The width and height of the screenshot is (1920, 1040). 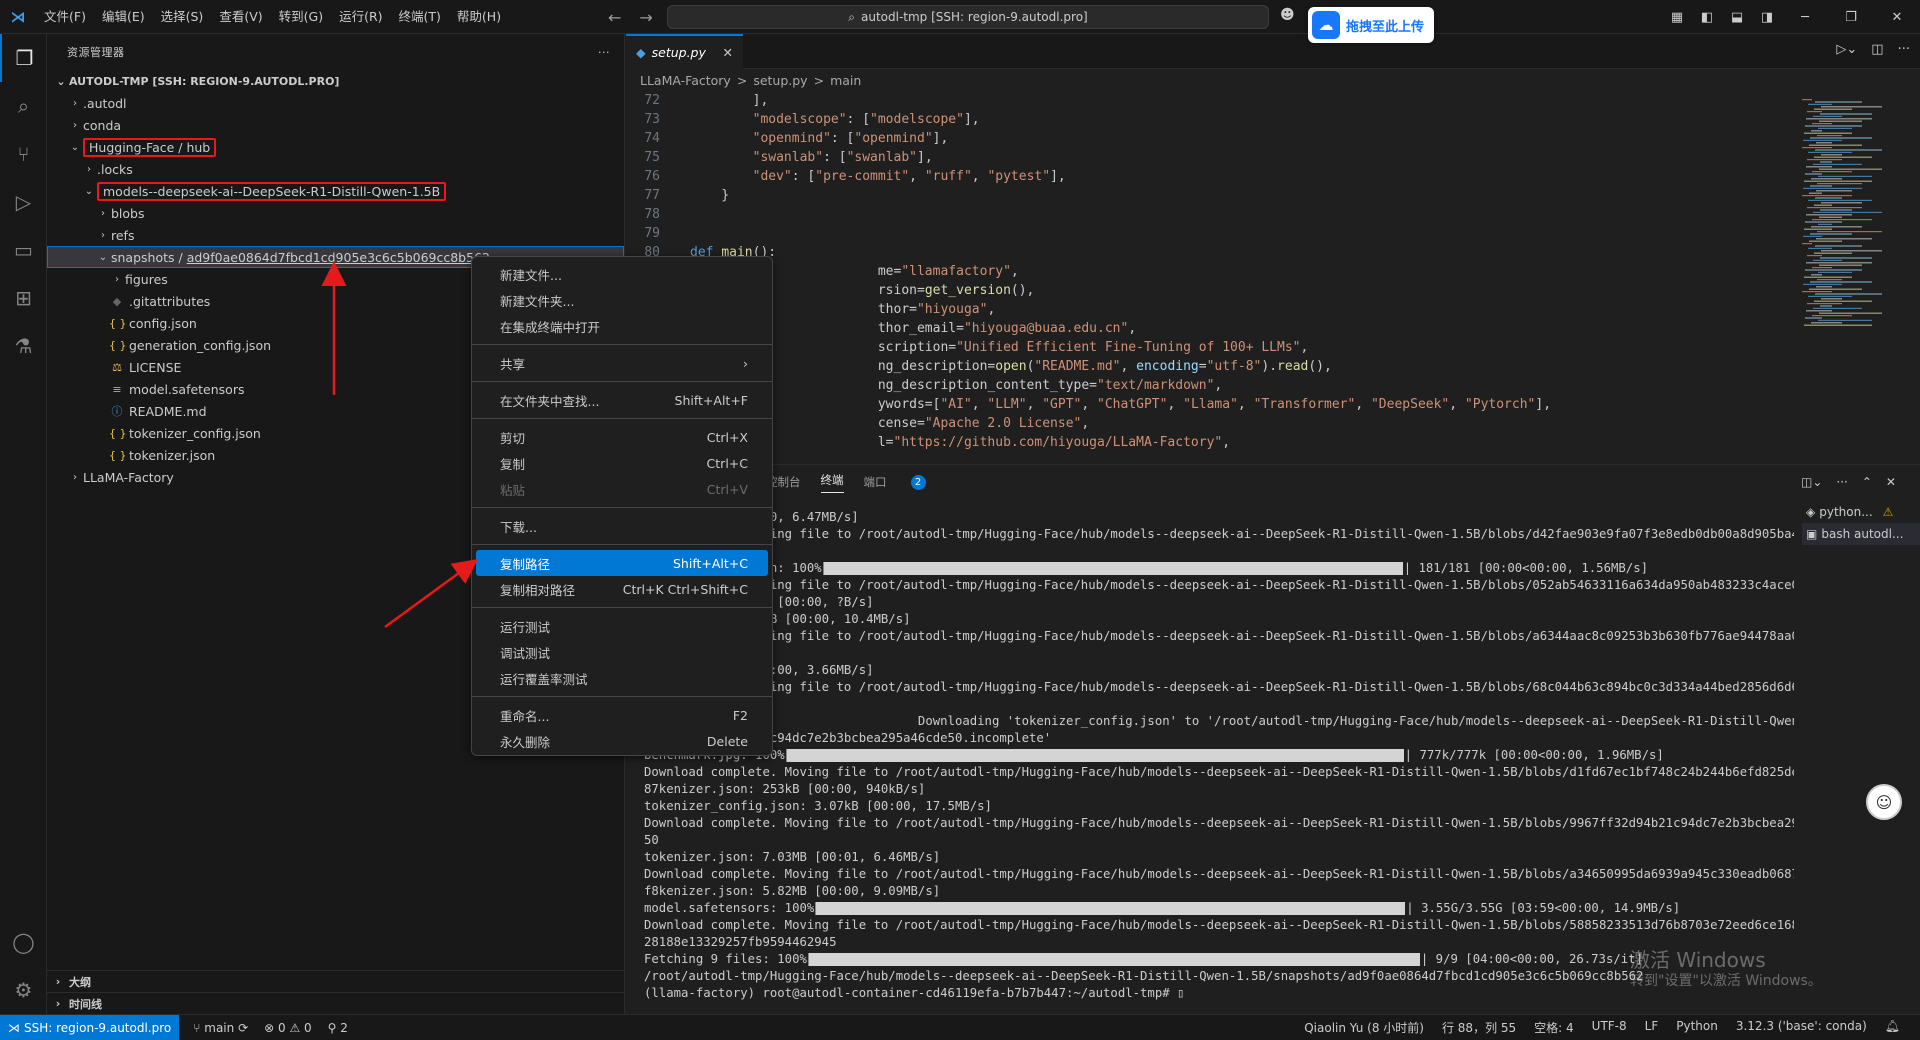 I want to click on tree-item: › .autodl, so click(x=335, y=103).